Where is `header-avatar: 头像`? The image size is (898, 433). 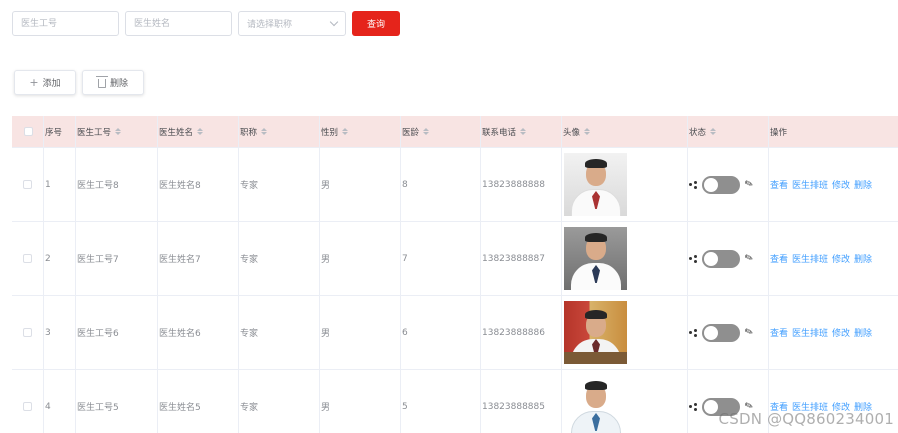 header-avatar: 头像 is located at coordinates (625, 131).